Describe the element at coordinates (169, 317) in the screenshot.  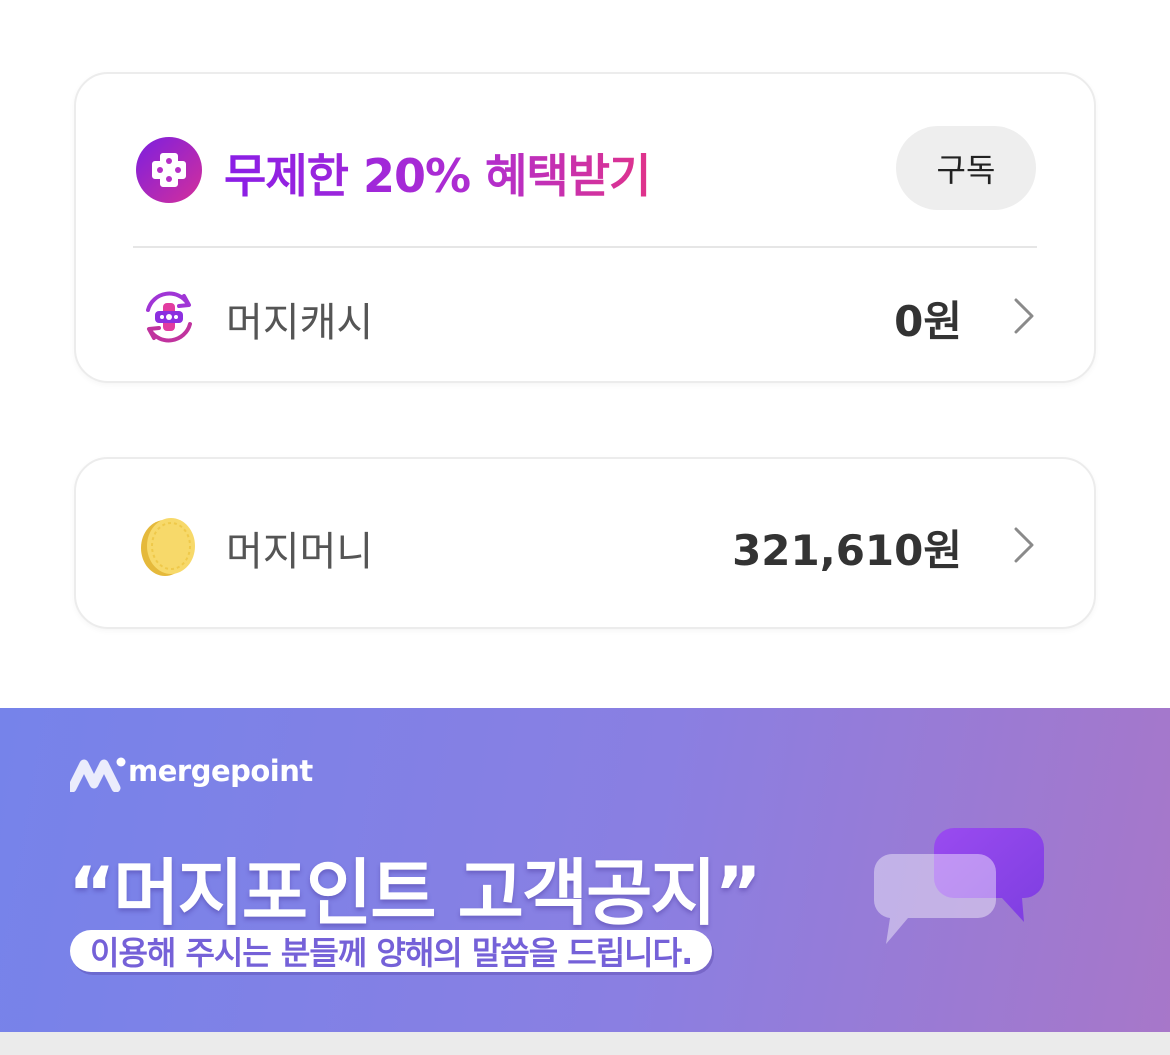
I see `cash-refresh-icon` at that location.